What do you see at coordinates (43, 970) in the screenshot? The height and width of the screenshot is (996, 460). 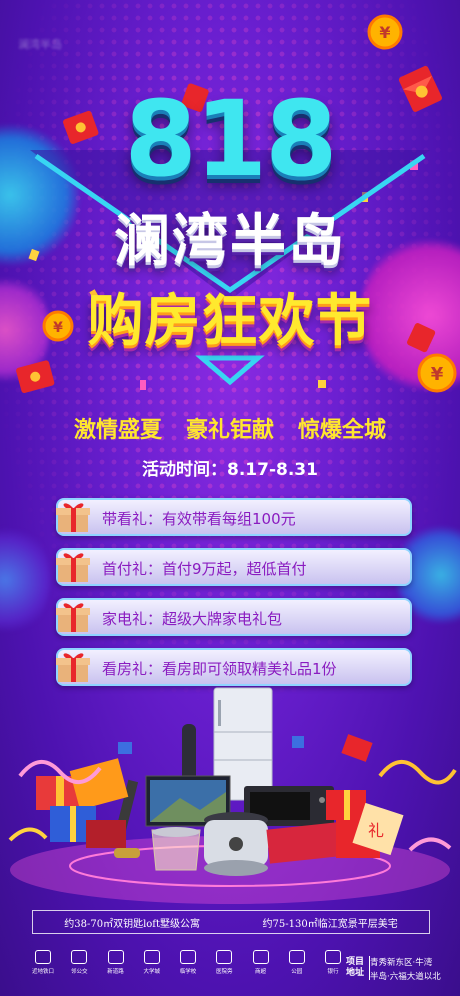 I see `subway-icon: 近地铁口` at bounding box center [43, 970].